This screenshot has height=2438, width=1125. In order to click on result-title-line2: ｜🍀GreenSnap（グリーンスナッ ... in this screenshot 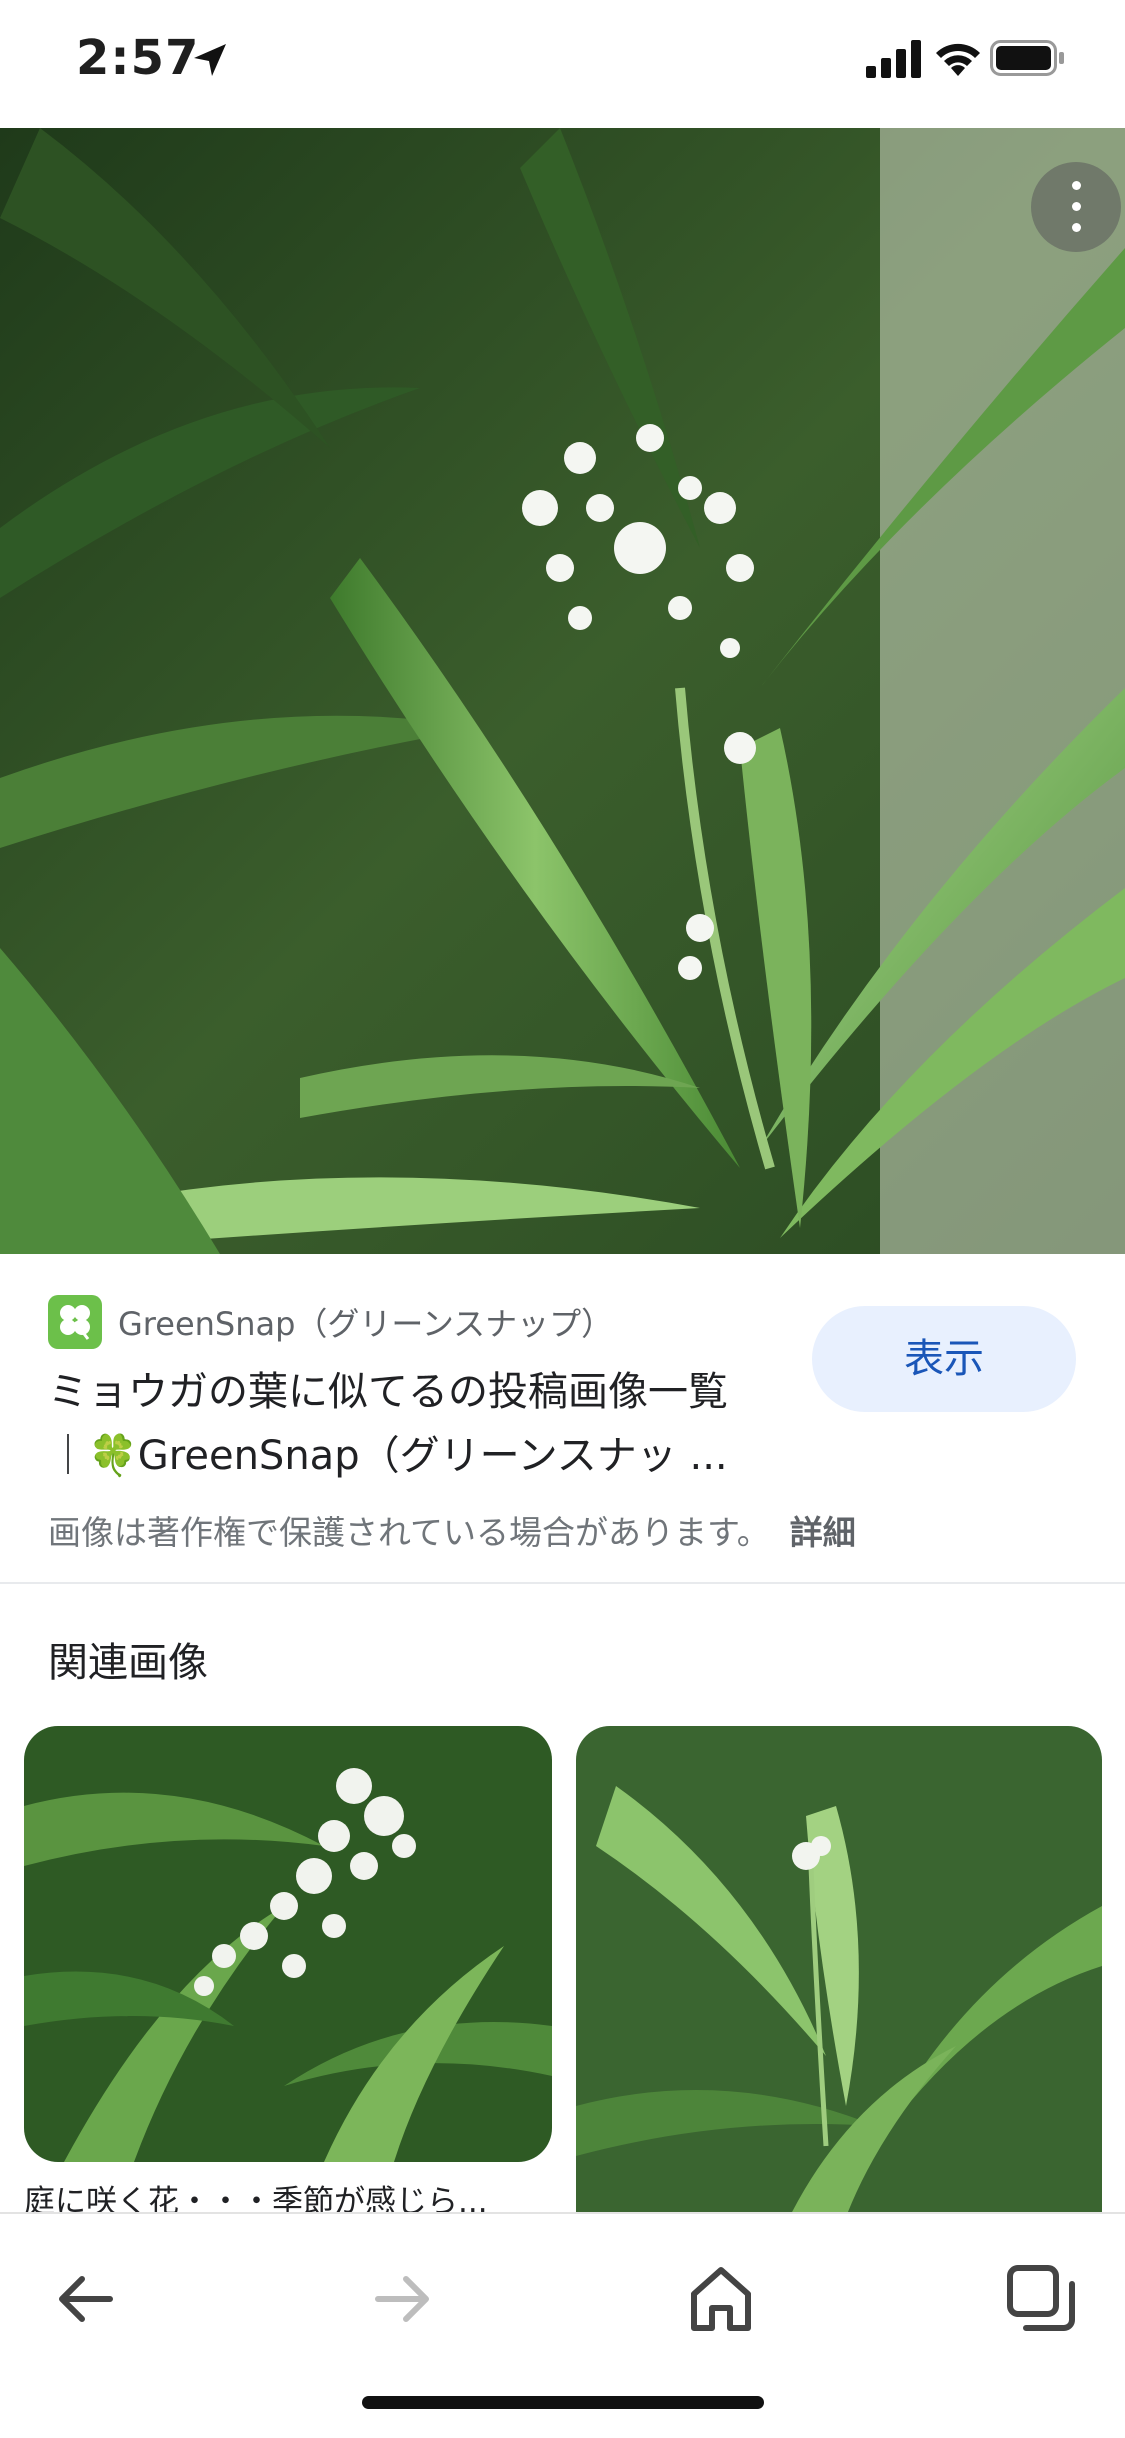, I will do `click(388, 1456)`.